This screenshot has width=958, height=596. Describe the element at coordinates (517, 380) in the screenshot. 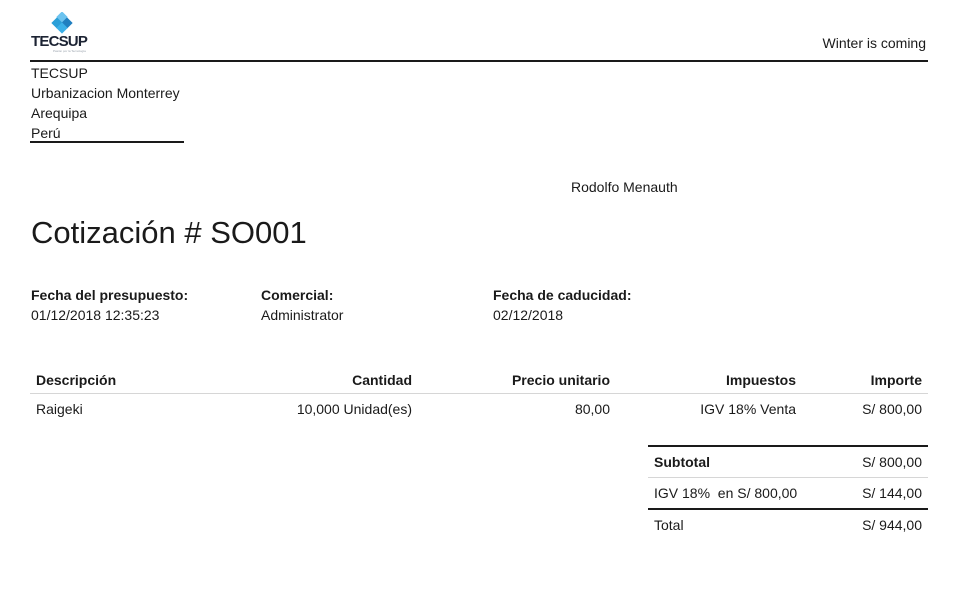

I see `column-header-unit-price: Precio unitario` at that location.